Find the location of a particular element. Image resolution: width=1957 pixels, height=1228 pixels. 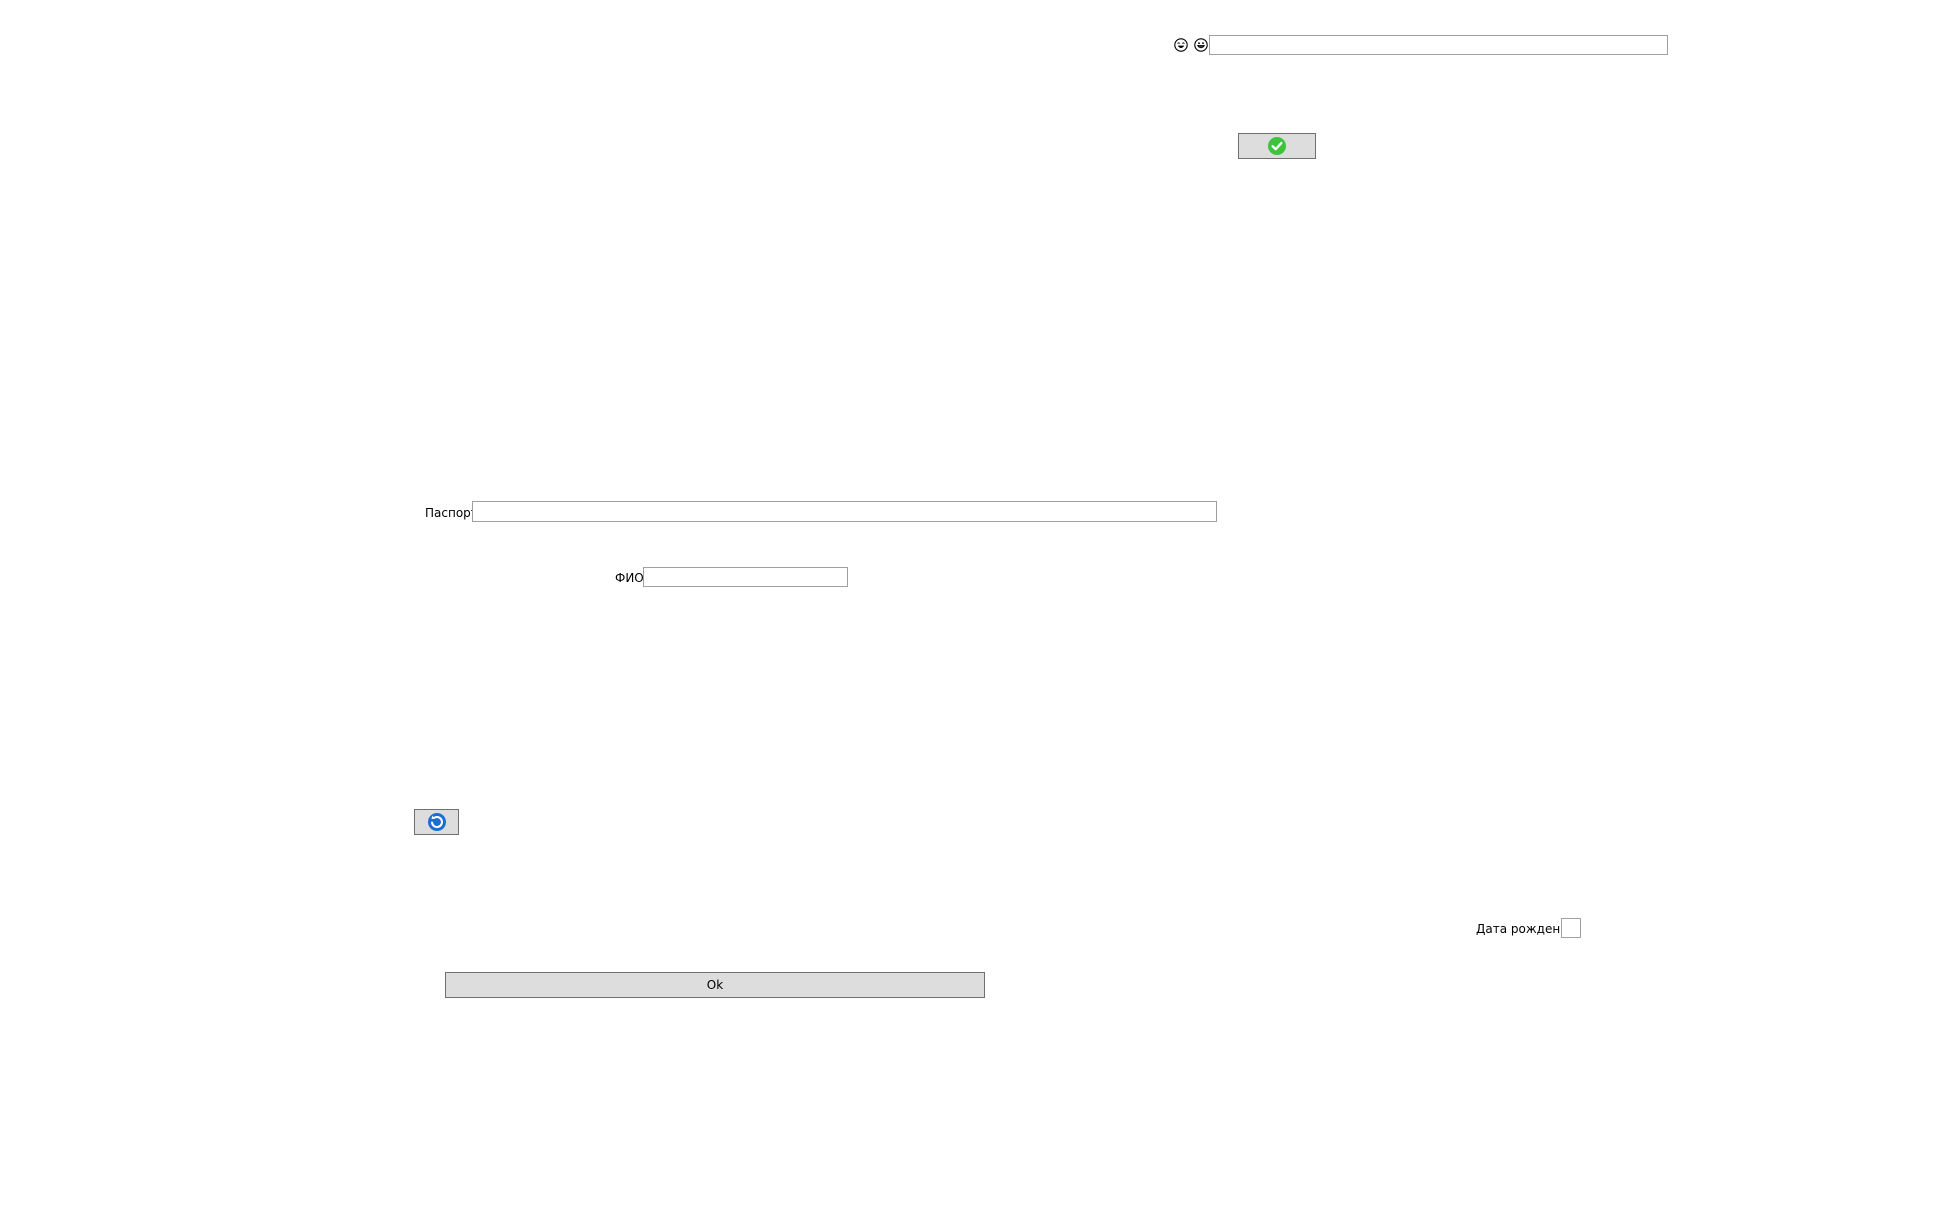

green-check-icon is located at coordinates (1277, 146).